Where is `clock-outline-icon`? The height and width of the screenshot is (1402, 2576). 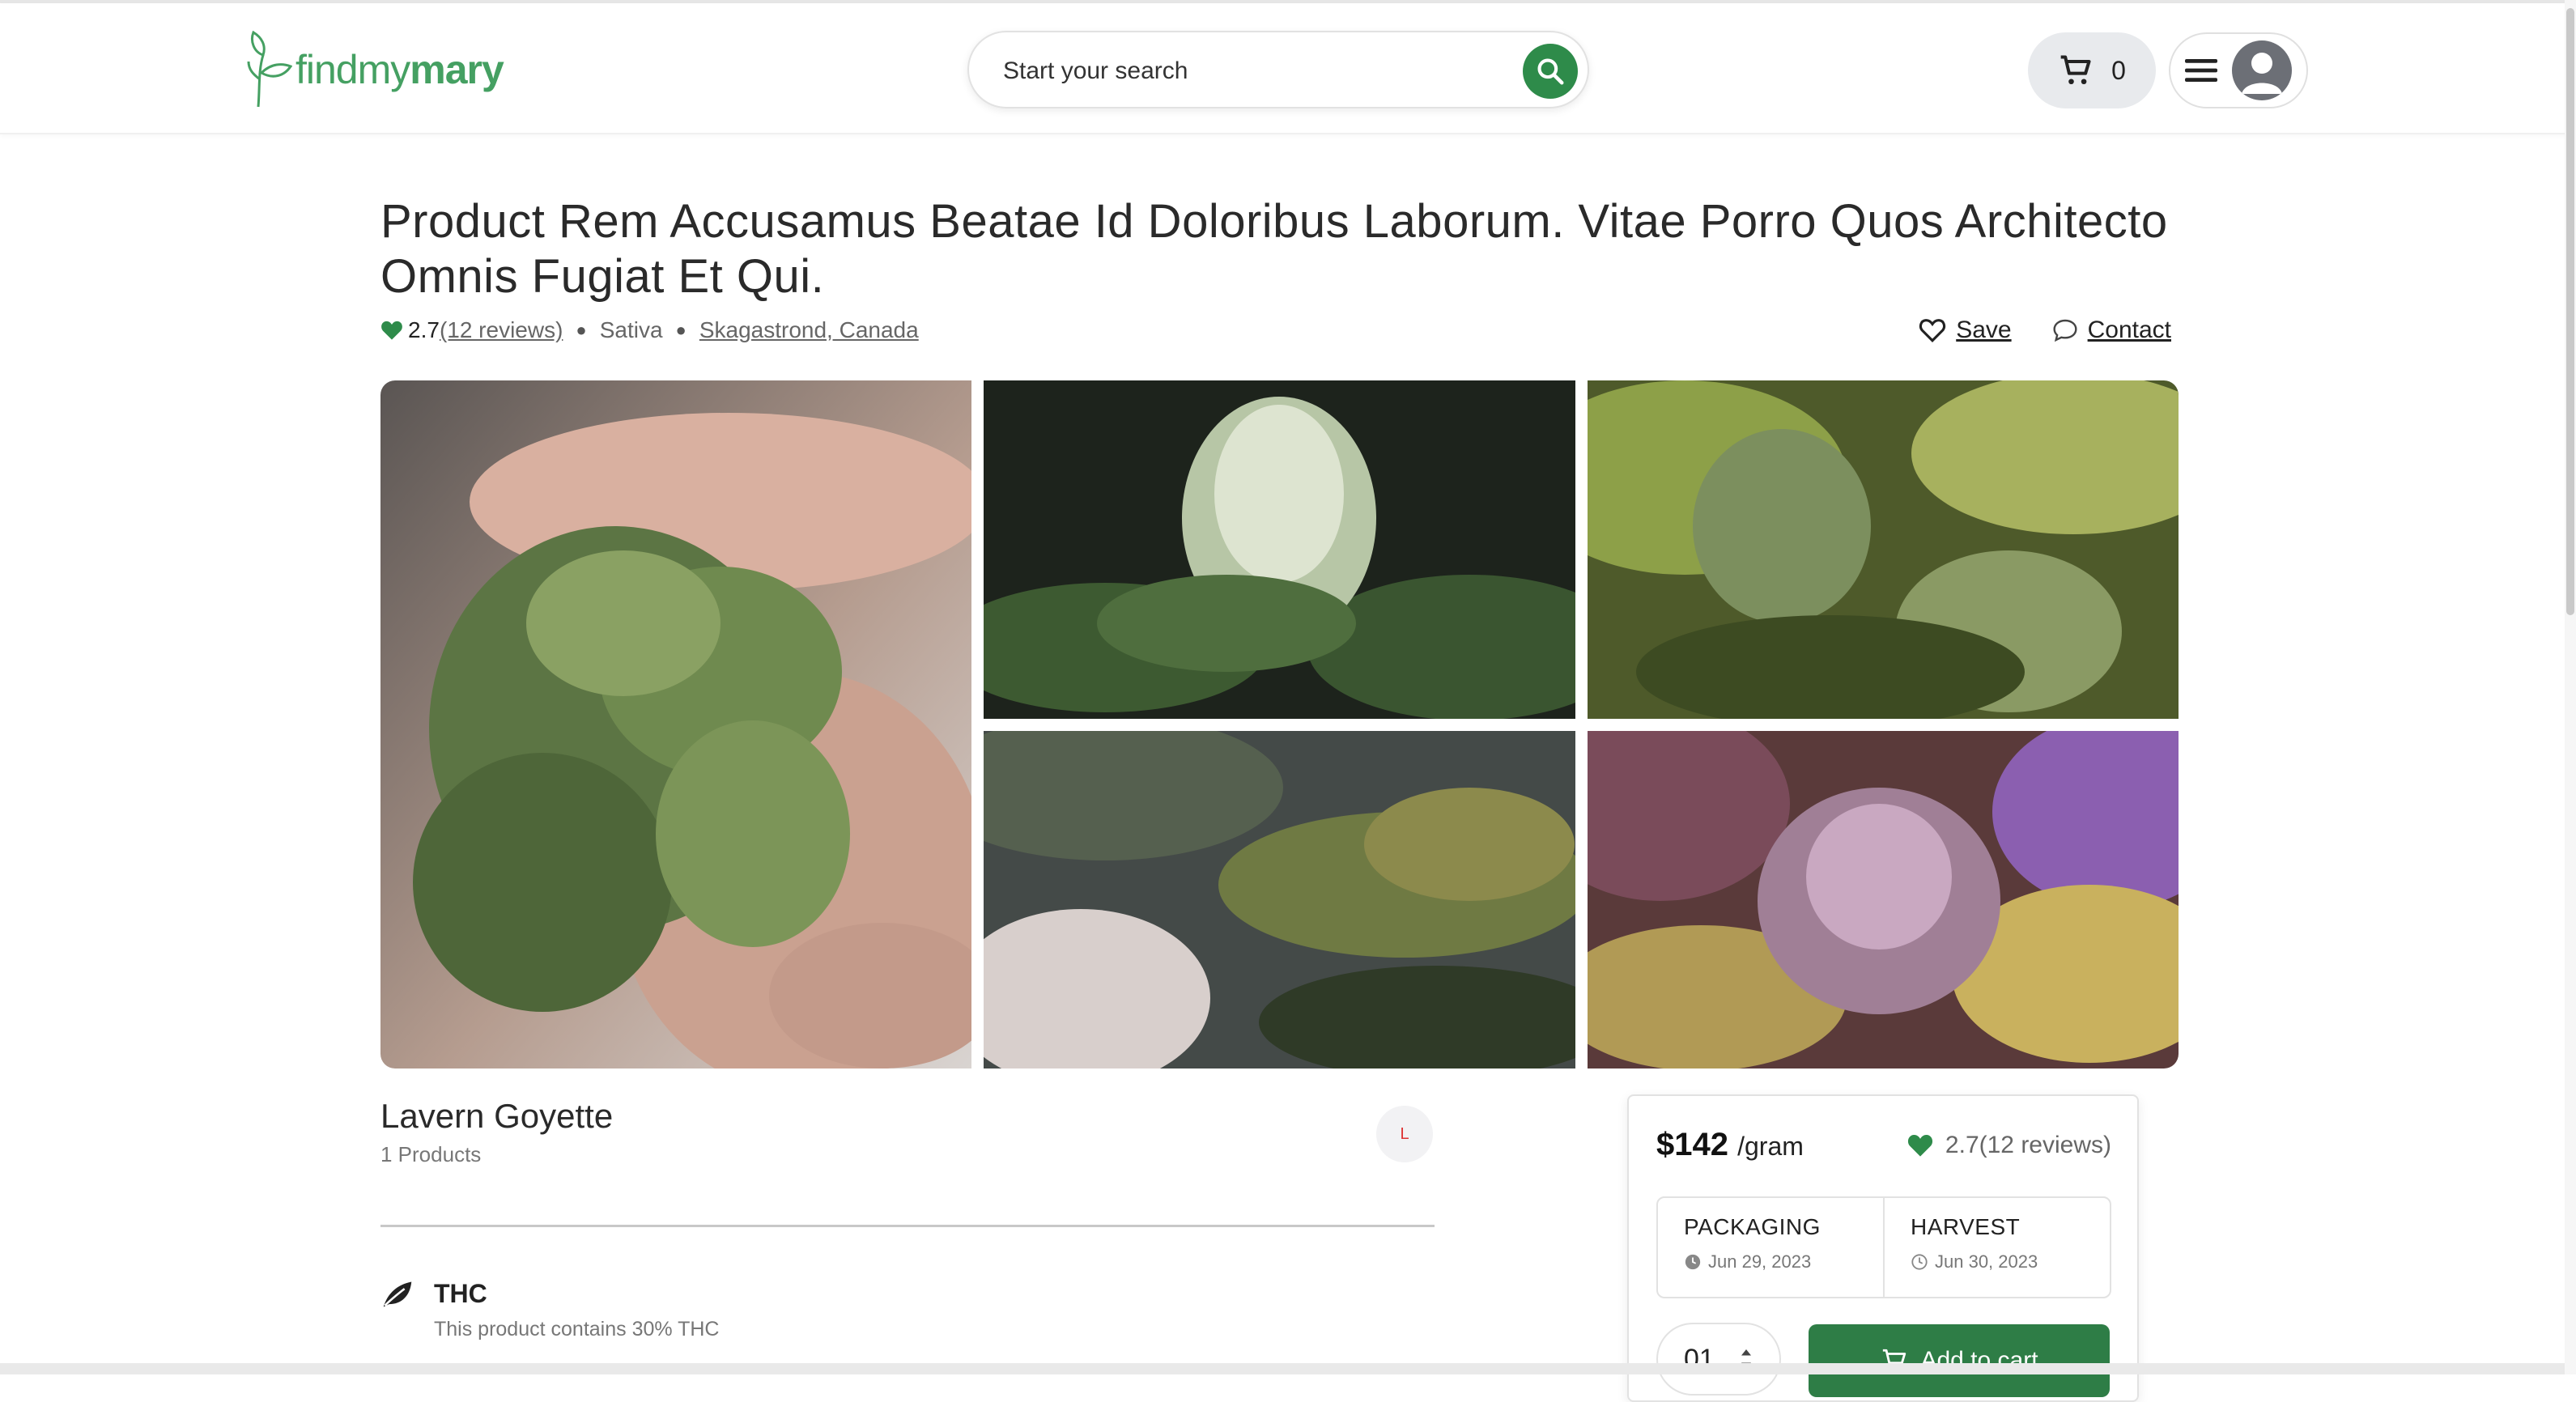
clock-outline-icon is located at coordinates (1919, 1262).